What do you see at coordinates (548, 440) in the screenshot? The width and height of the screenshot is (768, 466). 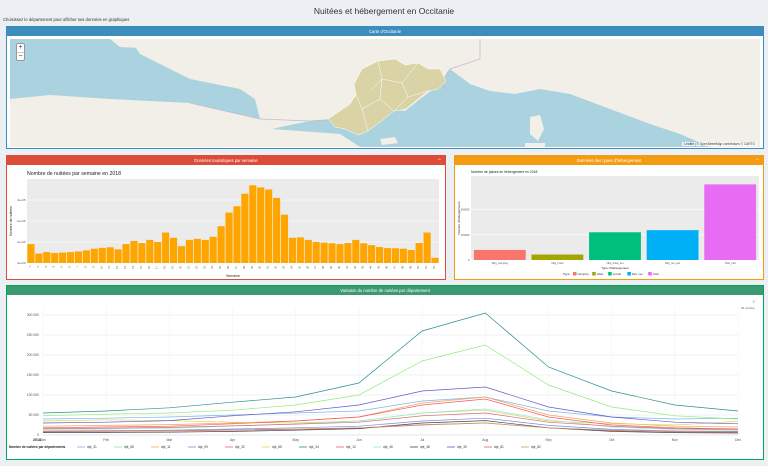 I see `x-tick-label: Sep` at bounding box center [548, 440].